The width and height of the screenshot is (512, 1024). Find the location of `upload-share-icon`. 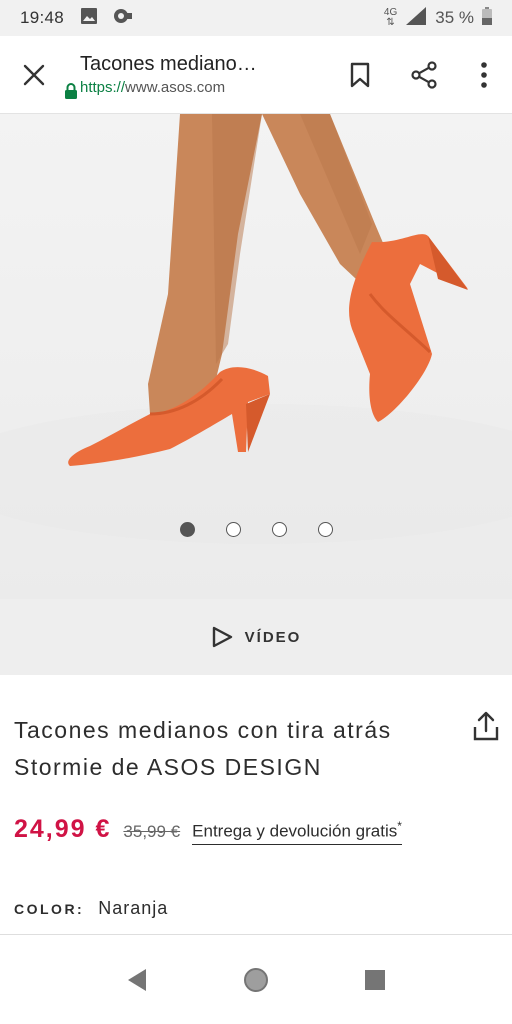

upload-share-icon is located at coordinates (486, 726).